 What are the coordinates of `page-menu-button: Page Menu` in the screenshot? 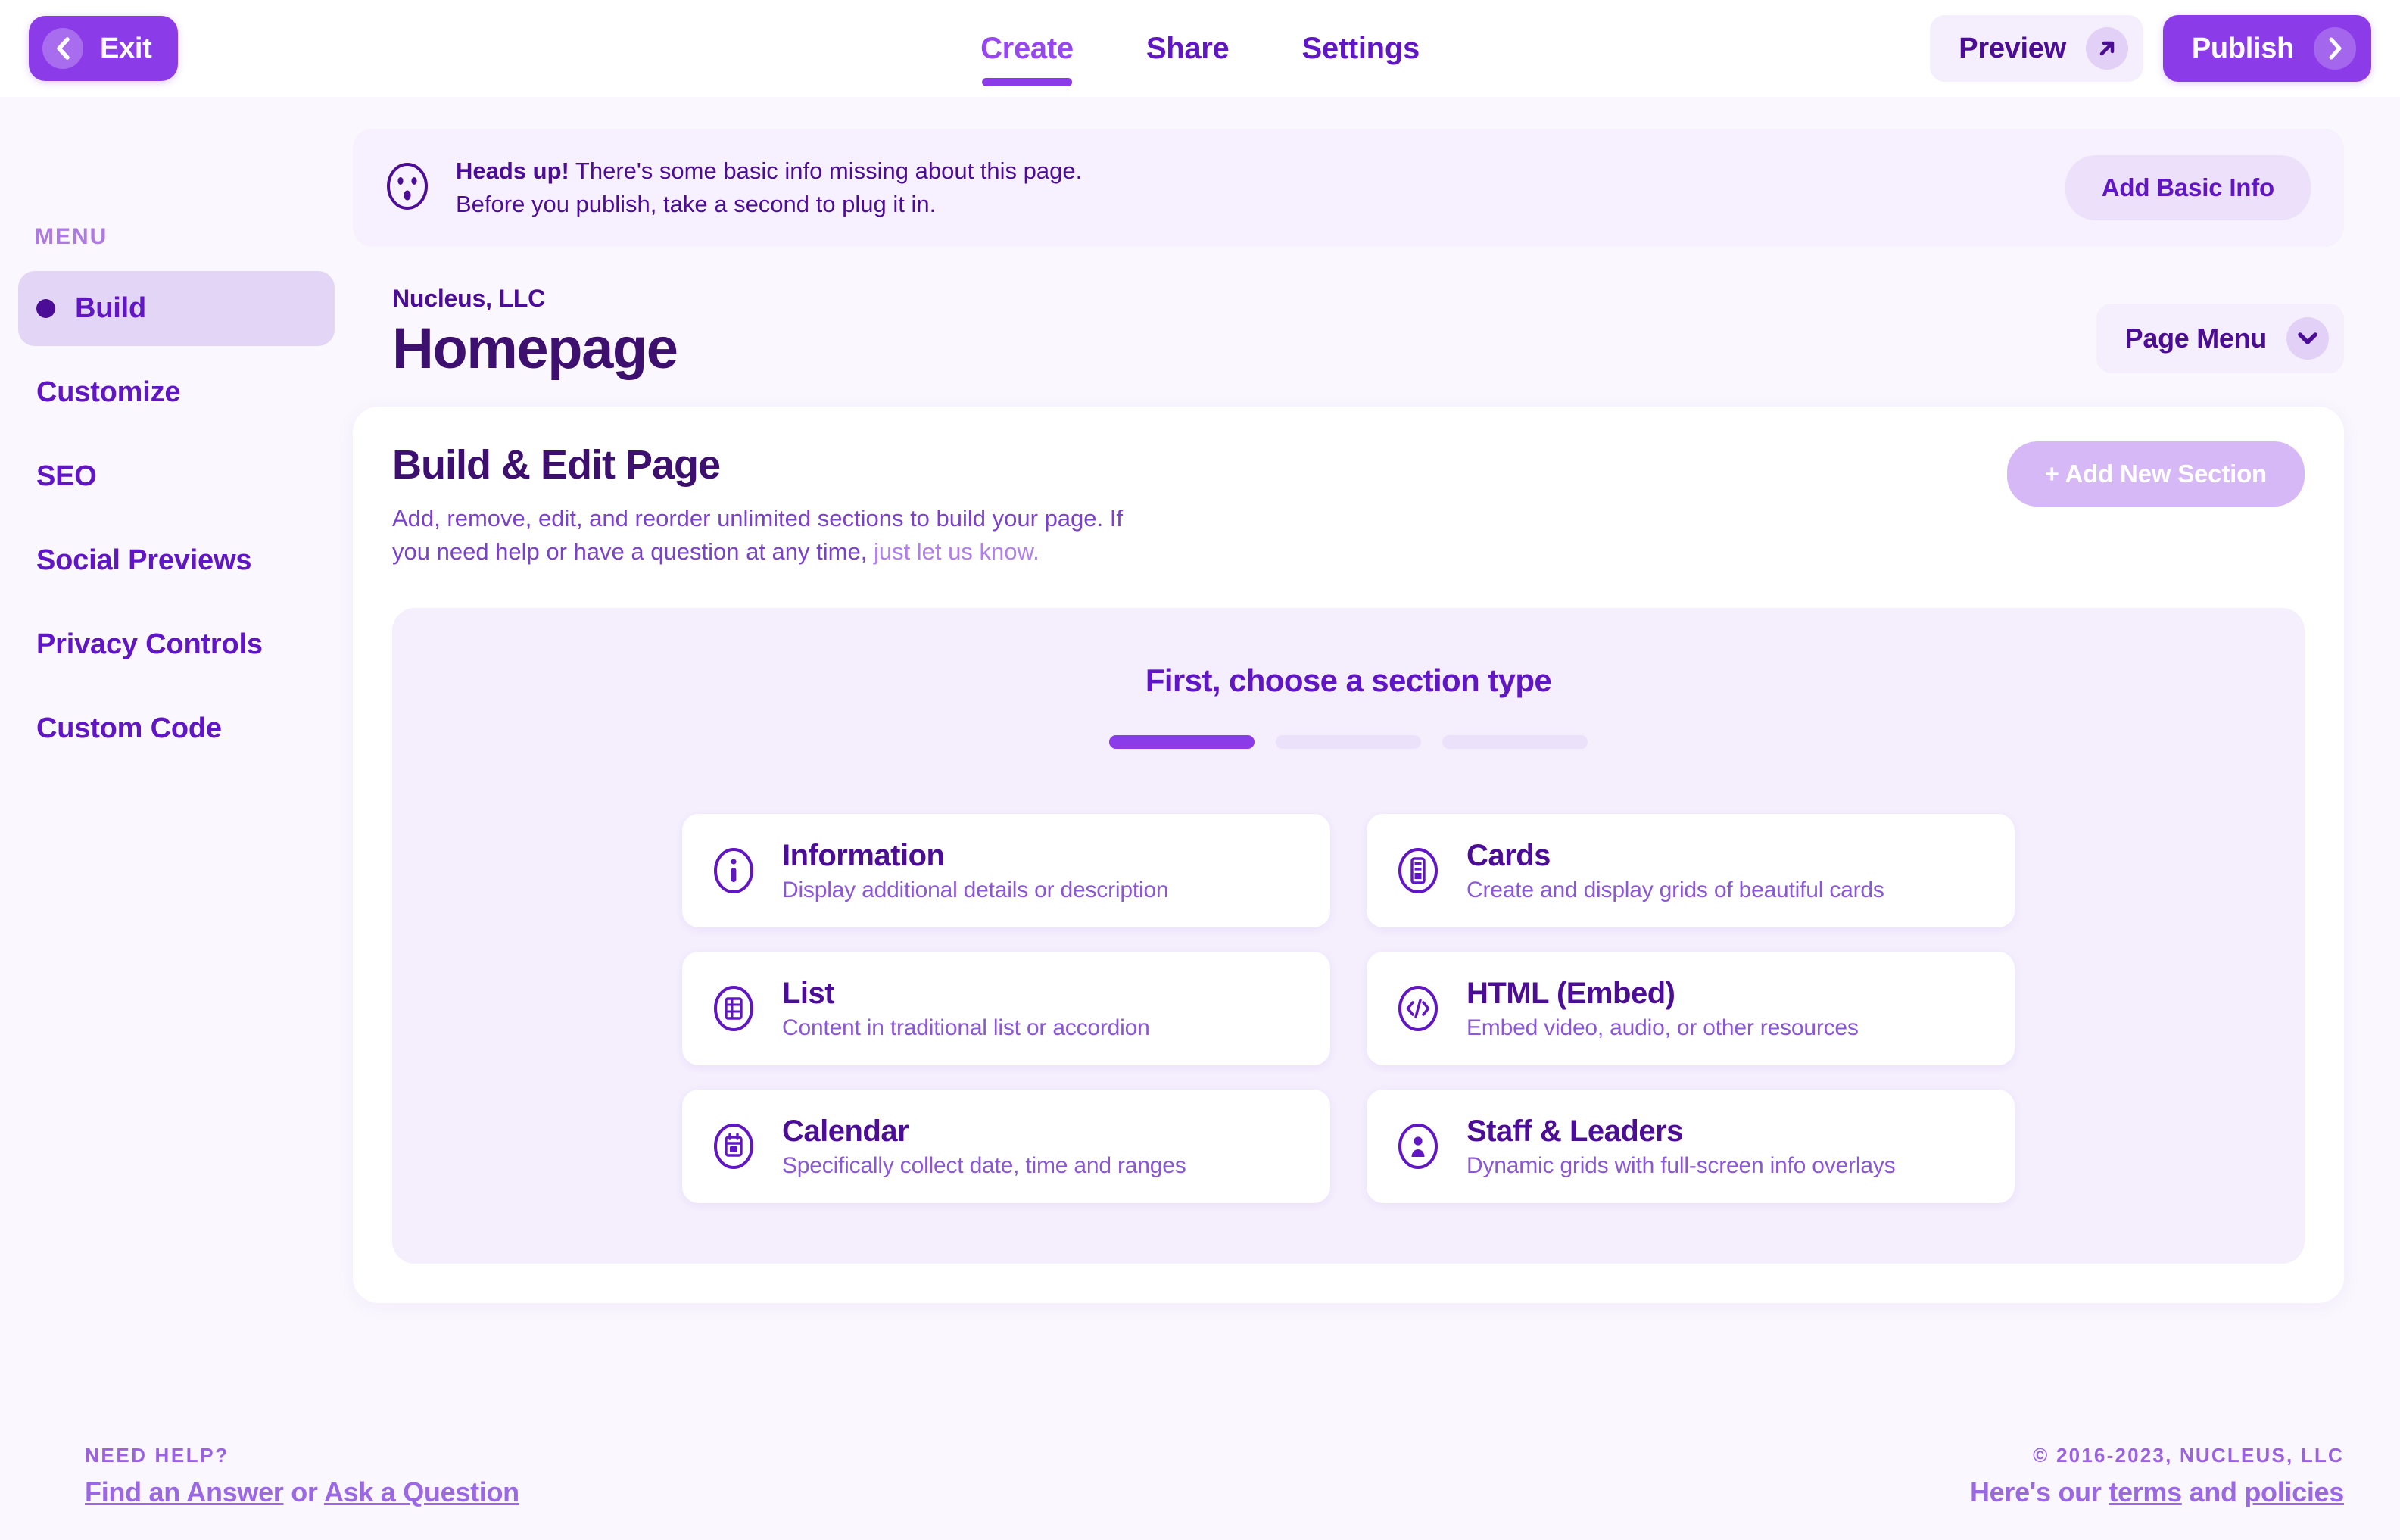 It's located at (2220, 338).